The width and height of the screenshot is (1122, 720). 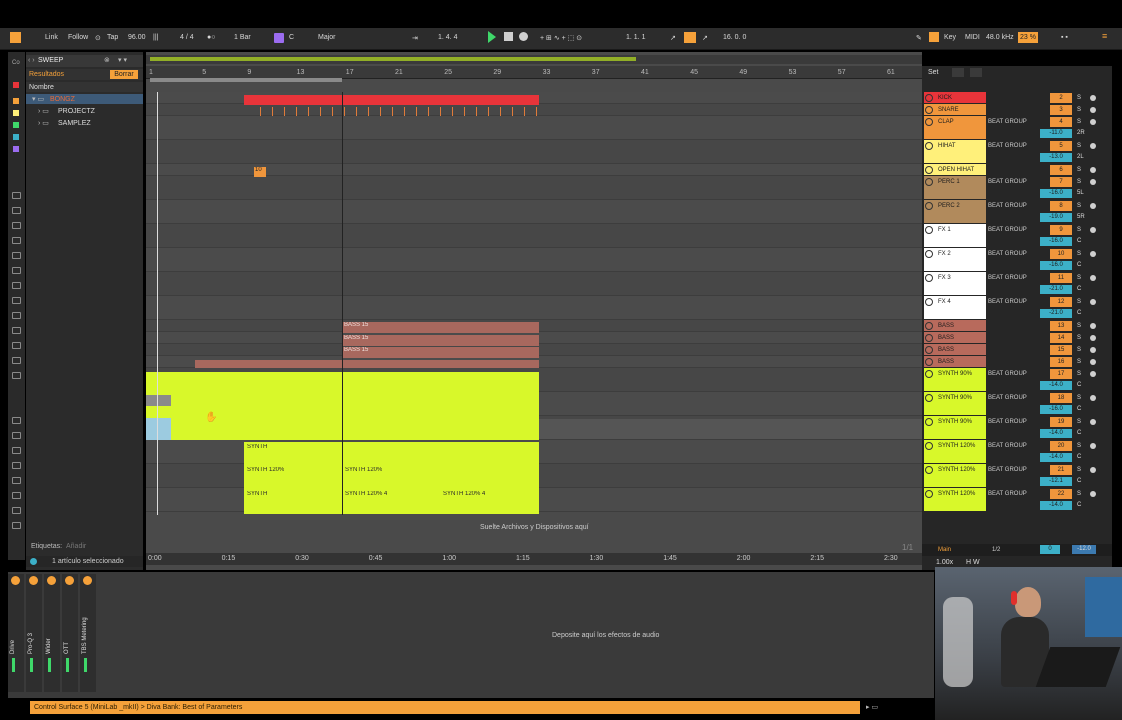 What do you see at coordinates (1061, 350) in the screenshot?
I see `track-activator-button: 15` at bounding box center [1061, 350].